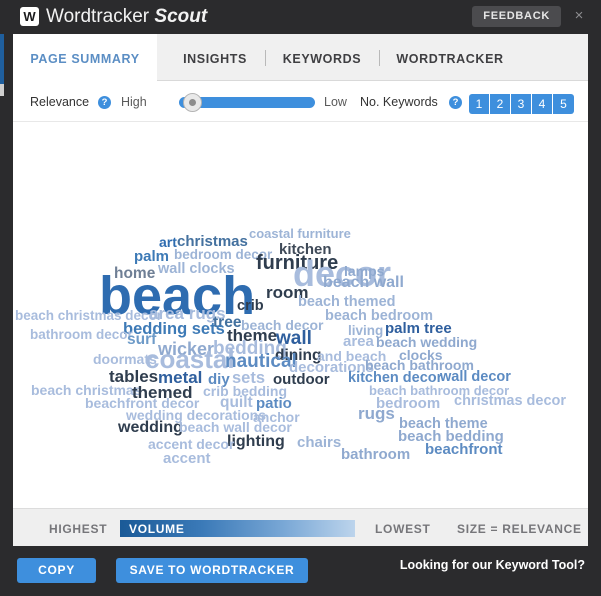 The width and height of the screenshot is (601, 596). What do you see at coordinates (464, 449) in the screenshot?
I see `cloud-word: beachfront` at bounding box center [464, 449].